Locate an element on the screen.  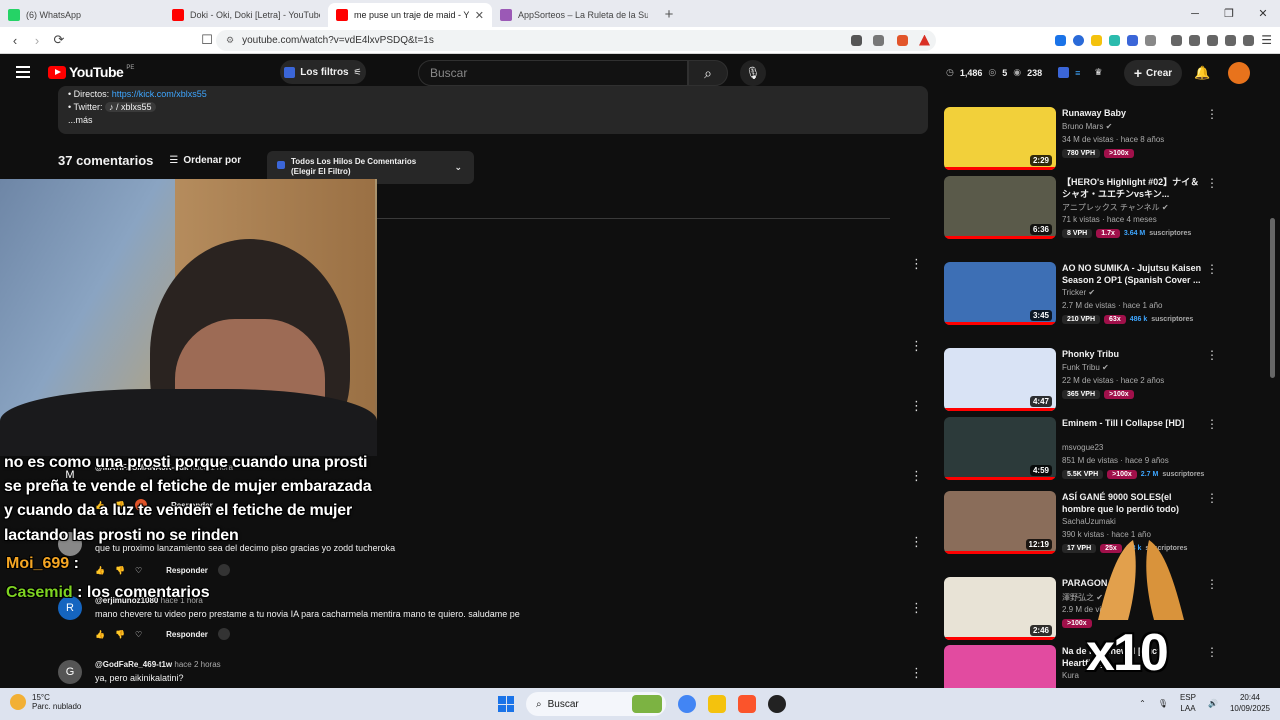
forward-icon: › is located at coordinates (37, 40).